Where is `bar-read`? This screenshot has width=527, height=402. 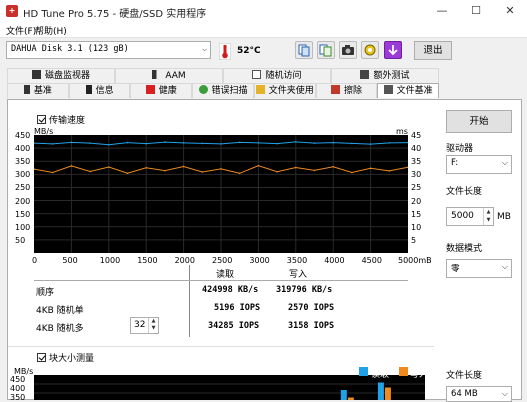 bar-read is located at coordinates (380, 391).